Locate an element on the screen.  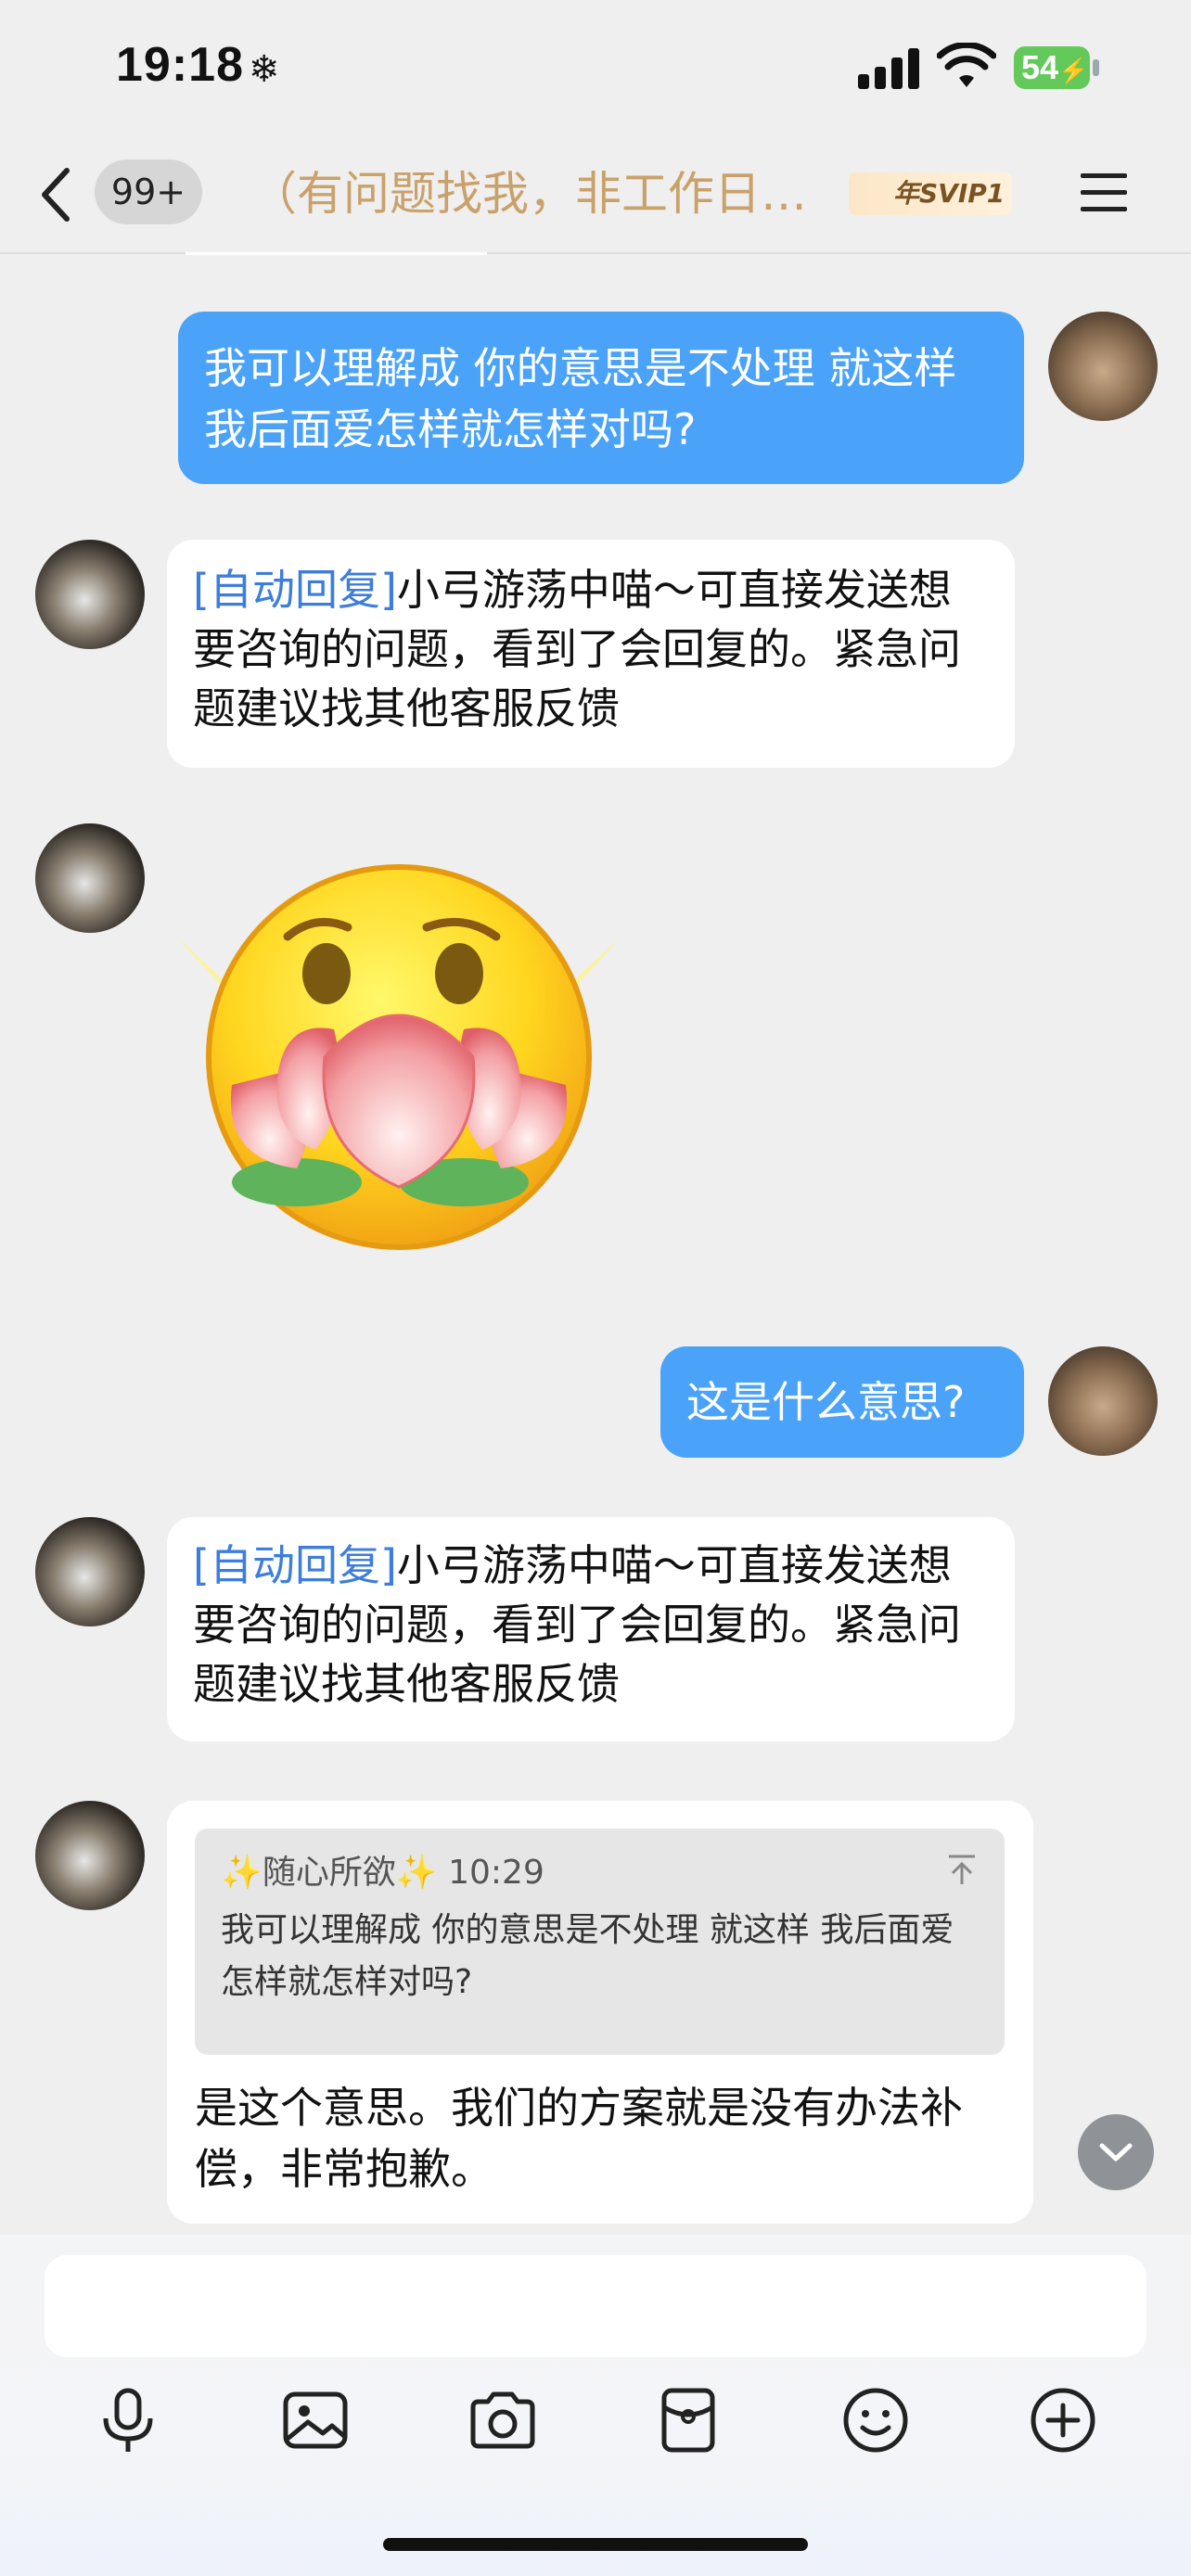
image-icon is located at coordinates (315, 2420).